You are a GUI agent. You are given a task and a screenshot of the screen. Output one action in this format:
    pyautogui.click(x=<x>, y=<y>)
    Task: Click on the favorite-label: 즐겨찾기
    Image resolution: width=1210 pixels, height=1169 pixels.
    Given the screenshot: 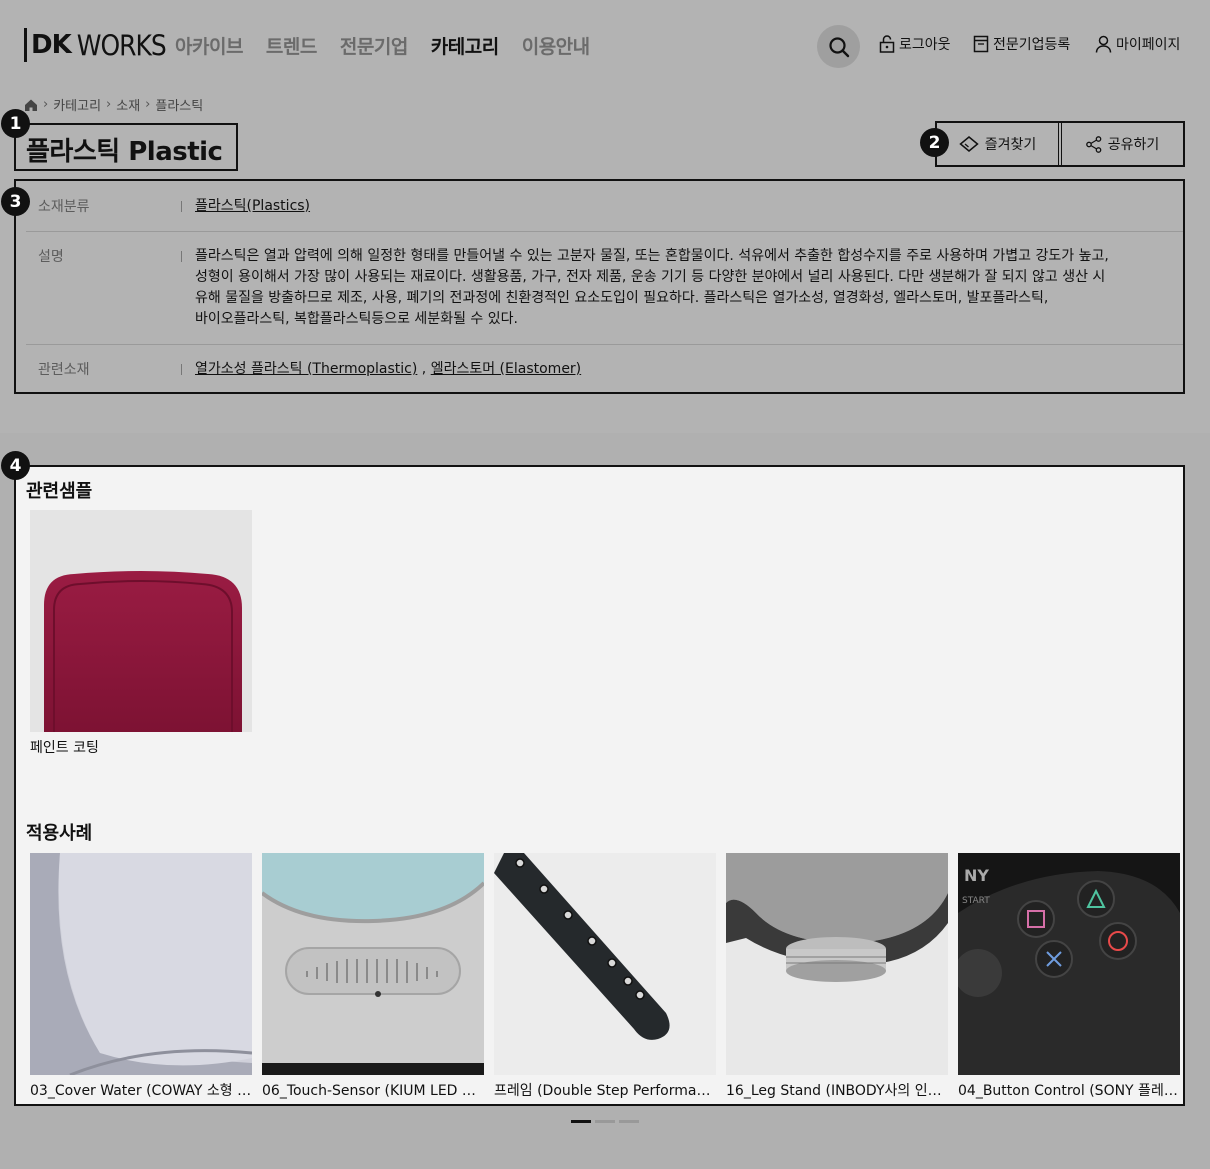 What is the action you would take?
    pyautogui.click(x=1010, y=145)
    